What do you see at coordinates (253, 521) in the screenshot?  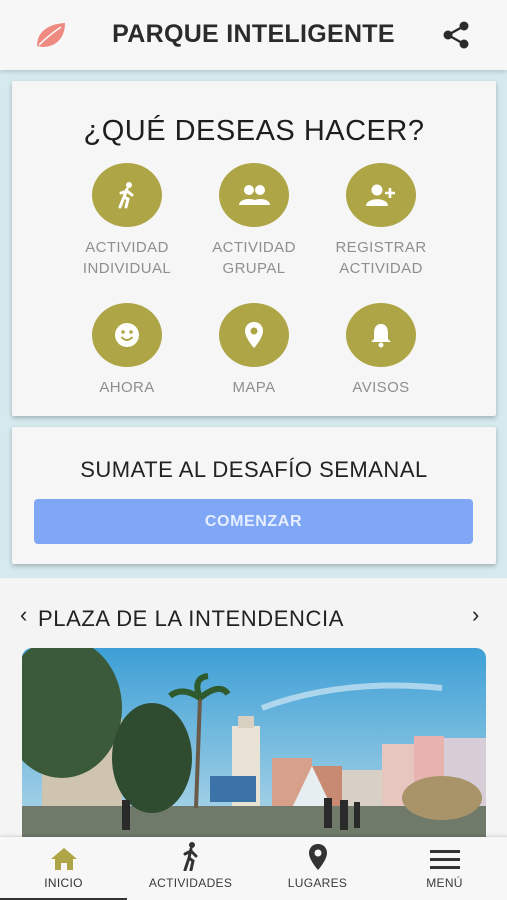 I see `start-button: COMENZAR` at bounding box center [253, 521].